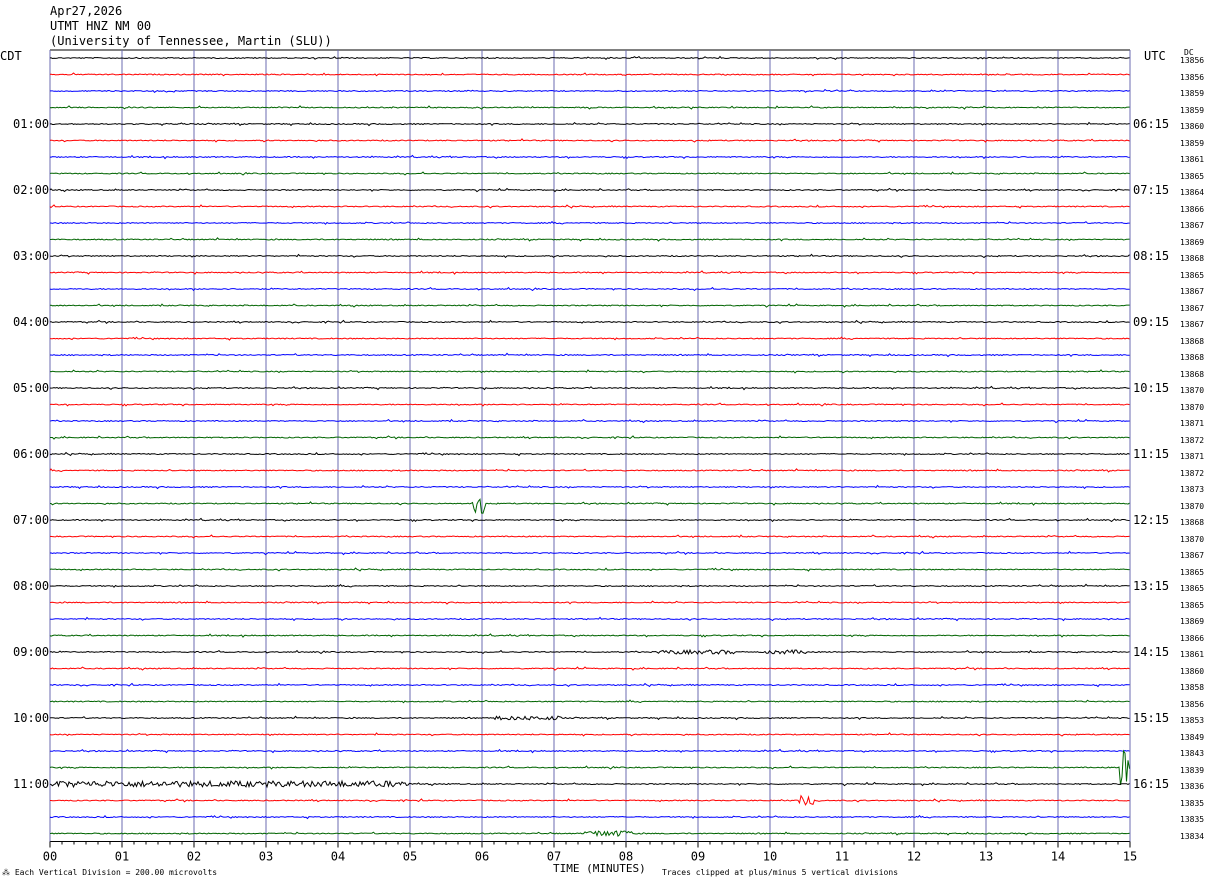 This screenshot has width=1210, height=886. What do you see at coordinates (842, 857) in the screenshot?
I see `x-tick-label: 11` at bounding box center [842, 857].